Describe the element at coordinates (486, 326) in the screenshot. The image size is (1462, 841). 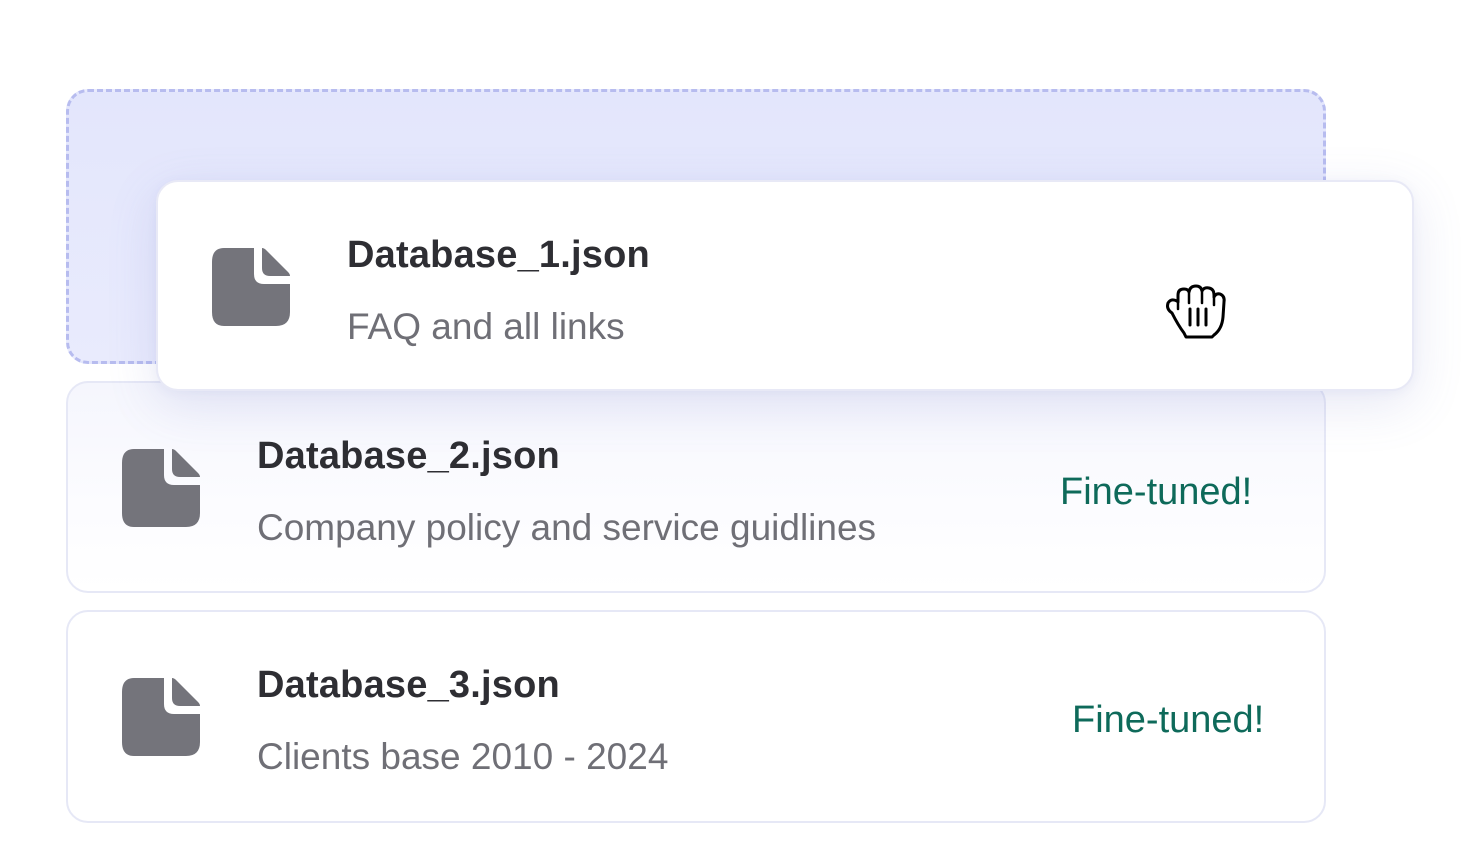
I see `file-description: FAQ and all links` at that location.